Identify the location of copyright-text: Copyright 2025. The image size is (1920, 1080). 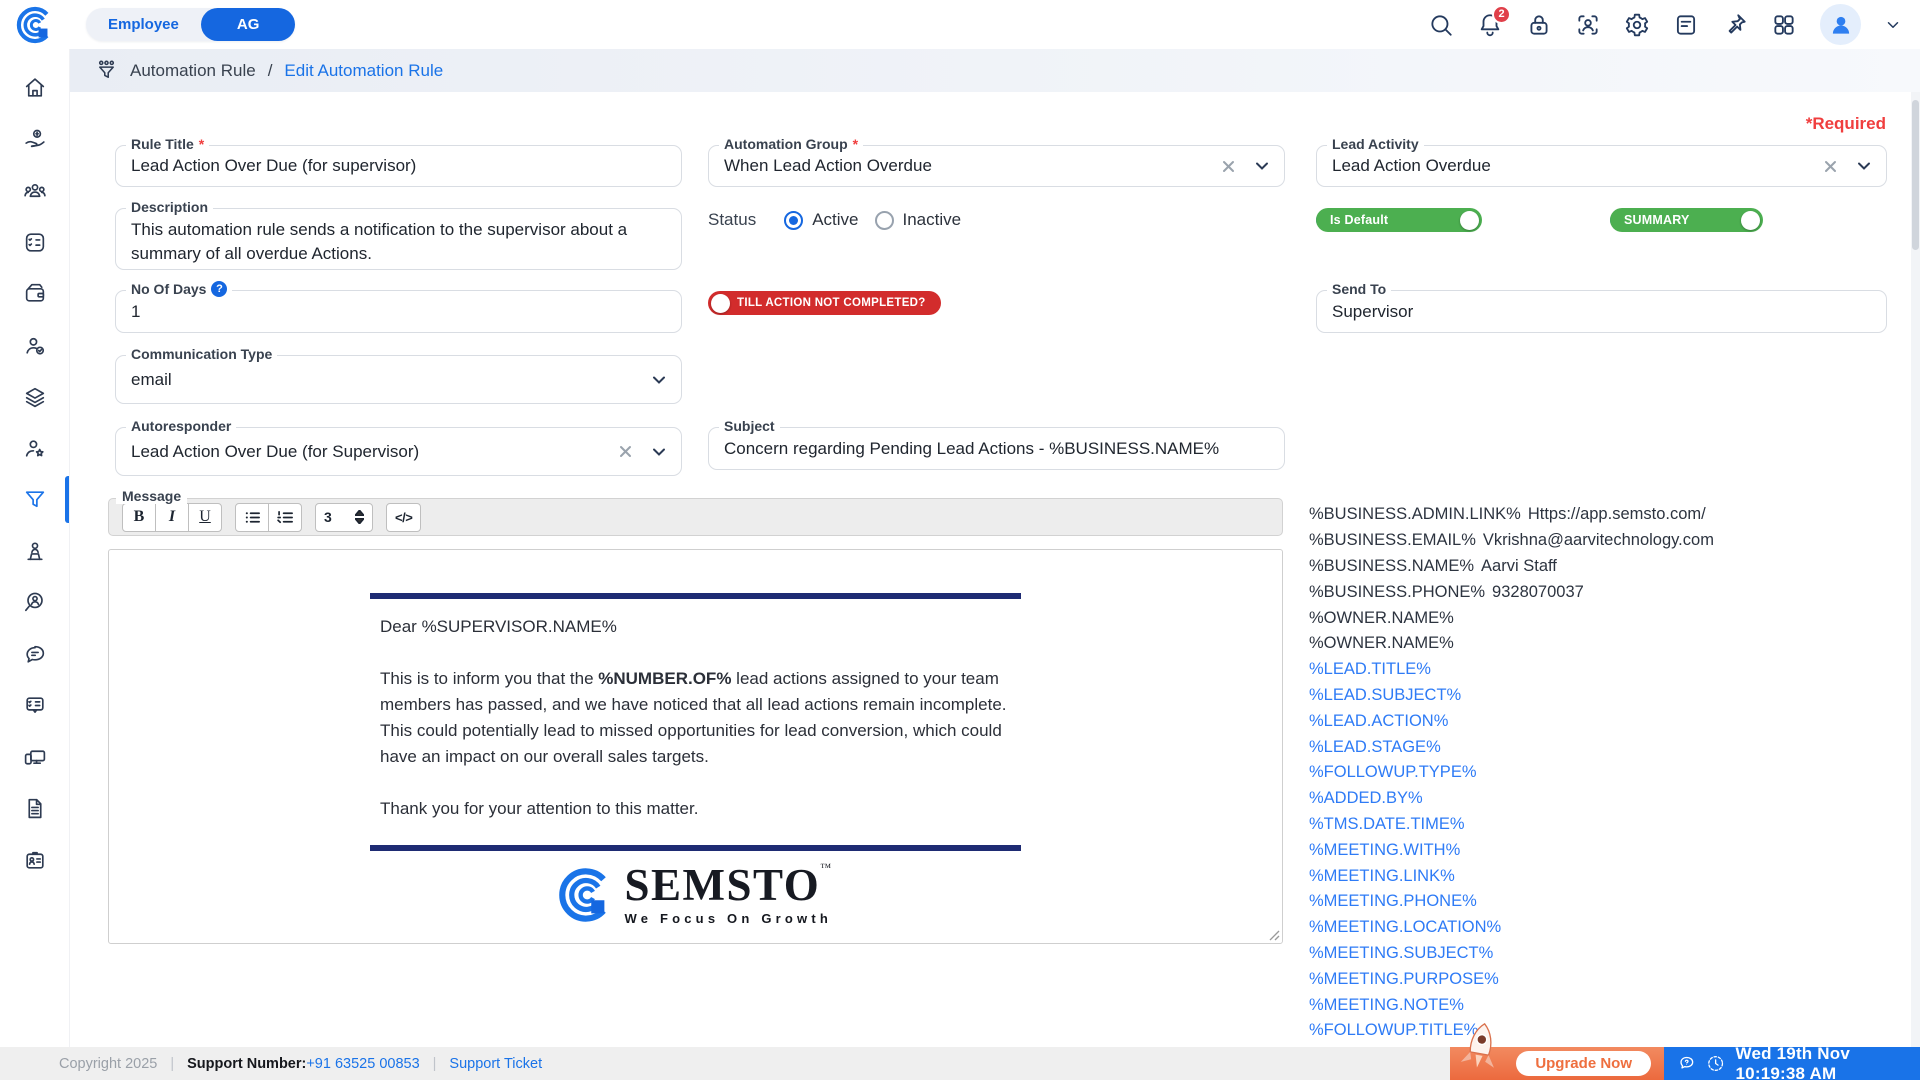
(108, 1063).